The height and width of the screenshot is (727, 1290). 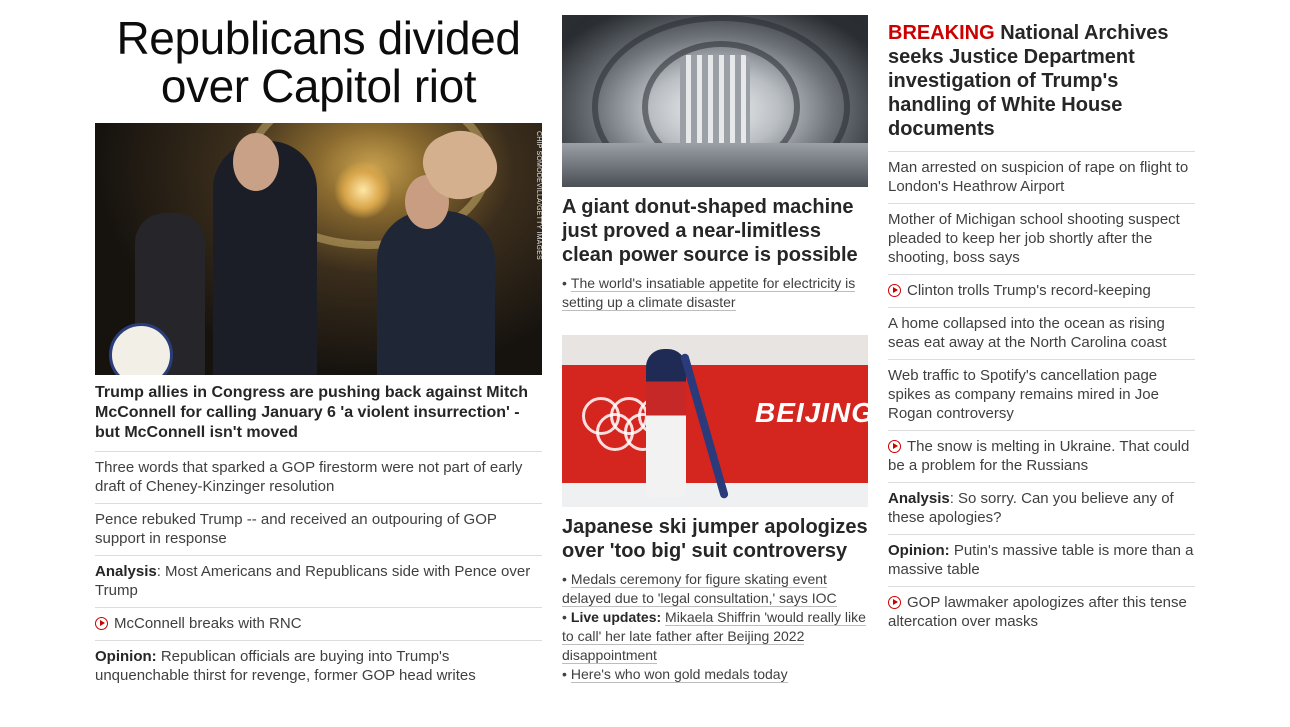 I want to click on headline-text: Clinton trolls Trump's record-keeping, so click(x=1029, y=290).